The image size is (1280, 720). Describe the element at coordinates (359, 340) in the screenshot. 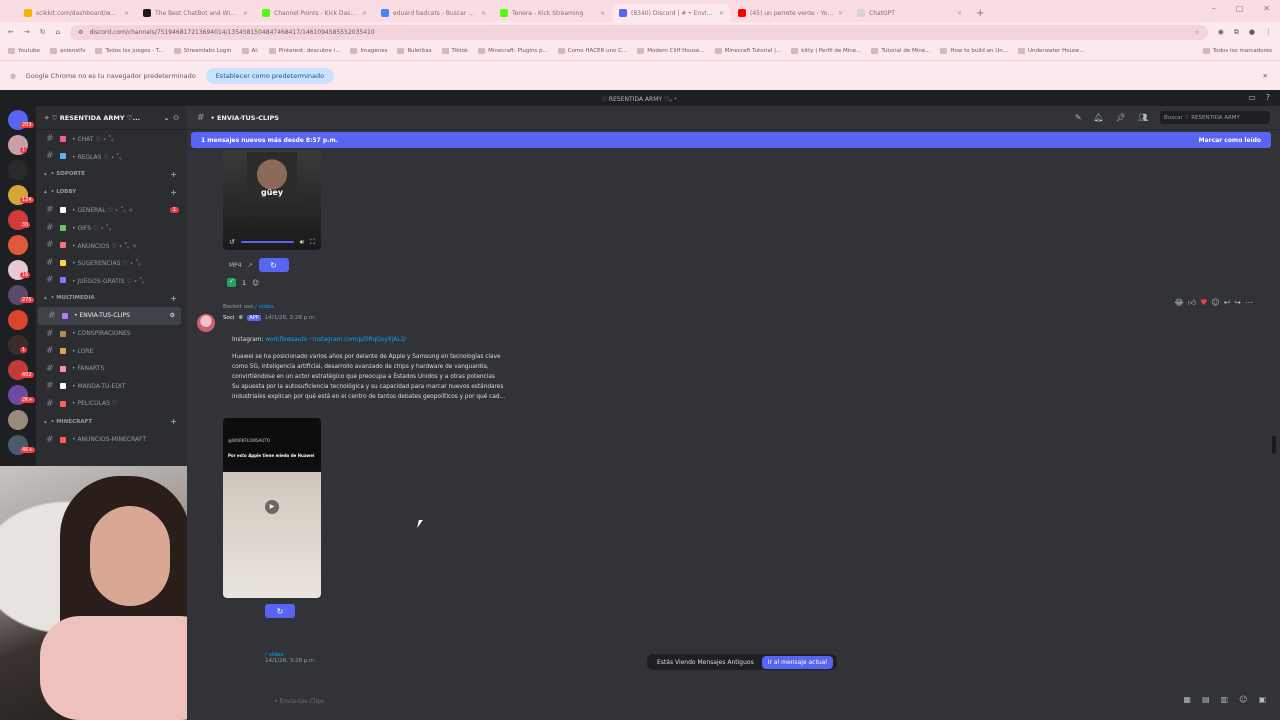

I see `source-link: instagram.com/p/DRqOxyXjAL3/` at that location.